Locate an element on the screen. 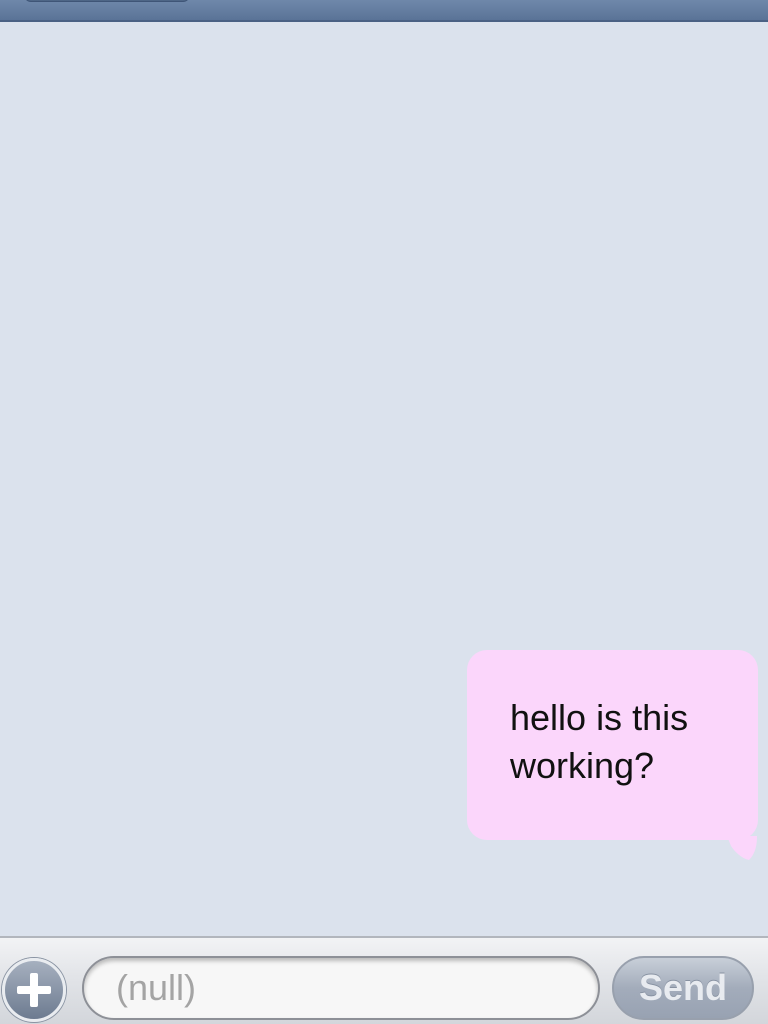 The height and width of the screenshot is (1024, 768). message-input is located at coordinates (341, 988).